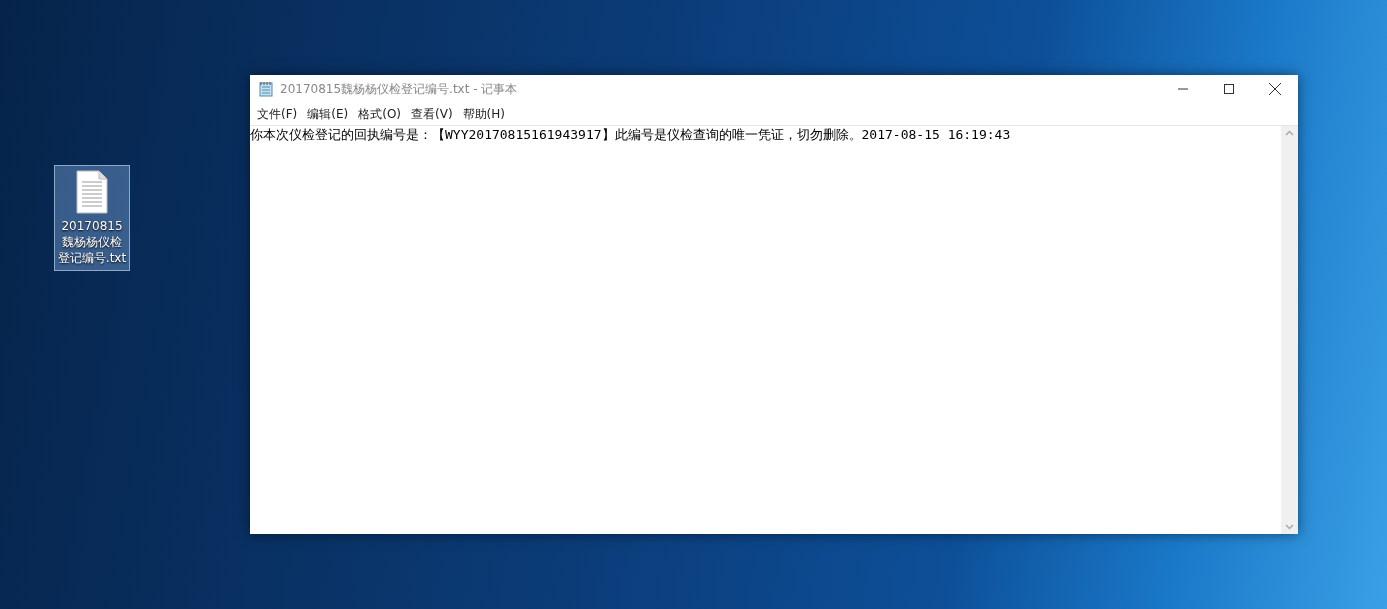 This screenshot has width=1387, height=609. I want to click on vertical-scrollbar, so click(1289, 330).